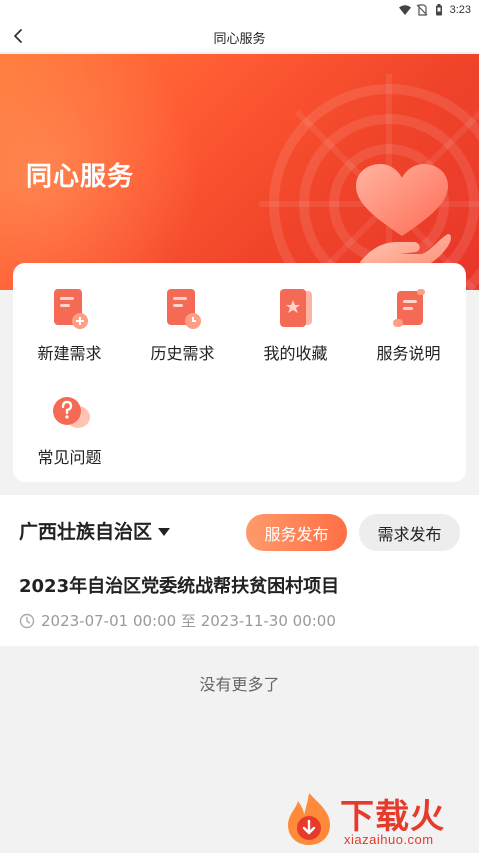 The width and height of the screenshot is (479, 853). I want to click on watermark: 下载火 xiazaihuo.com, so click(379, 820).